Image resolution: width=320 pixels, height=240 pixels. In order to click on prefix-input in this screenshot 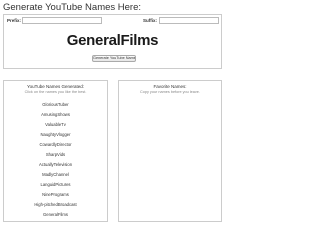, I will do `click(62, 20)`.